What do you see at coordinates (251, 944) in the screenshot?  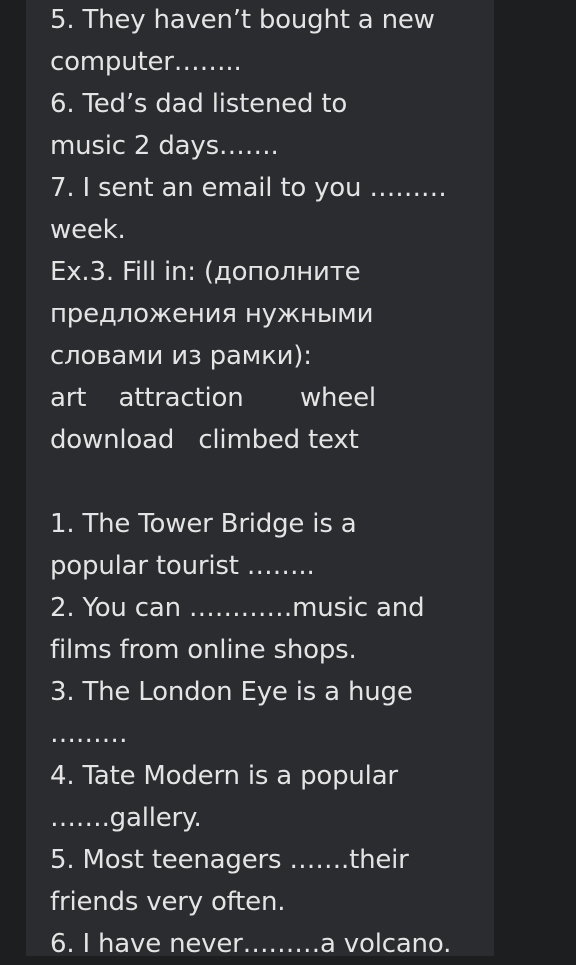 I see `text-line: 6. I have never………a volcano.` at bounding box center [251, 944].